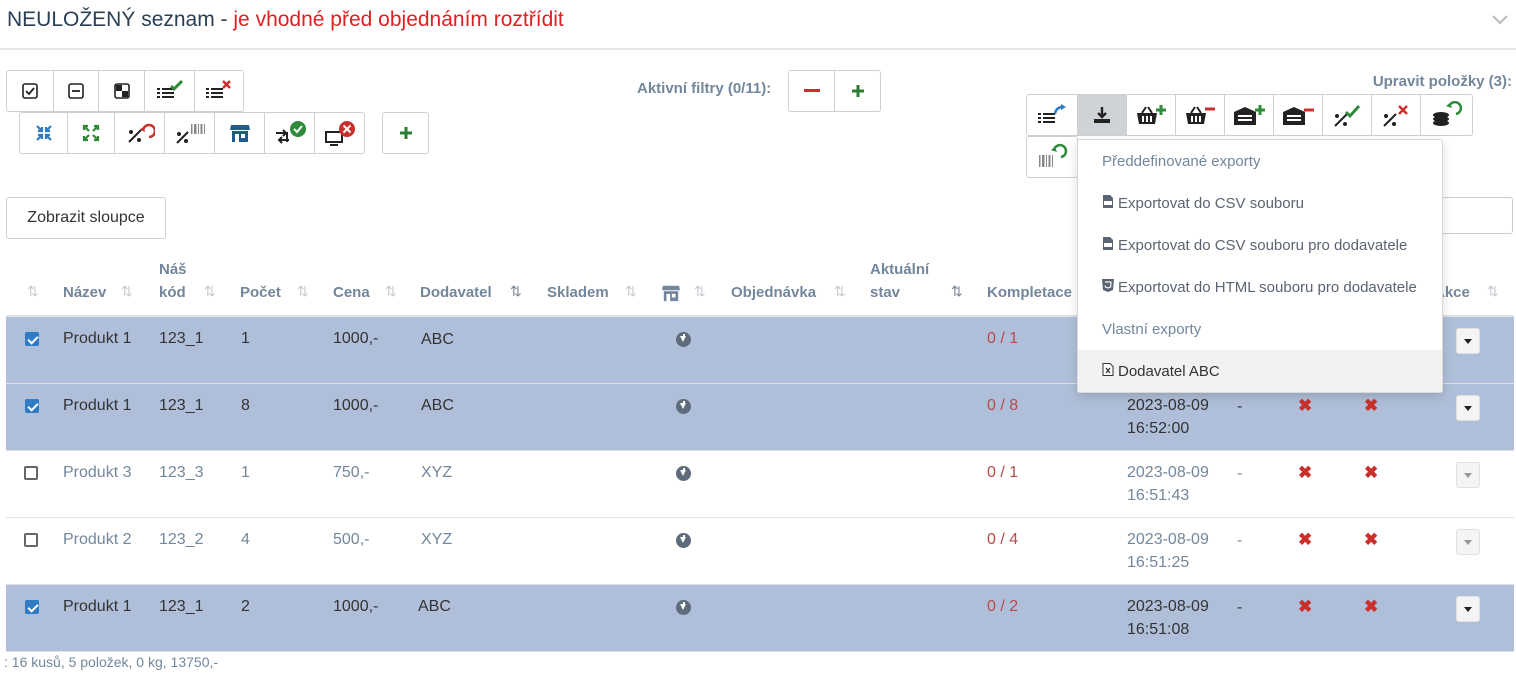 The image size is (1516, 677). Describe the element at coordinates (1029, 293) in the screenshot. I see `column-header-kompletace: Kompletace` at that location.